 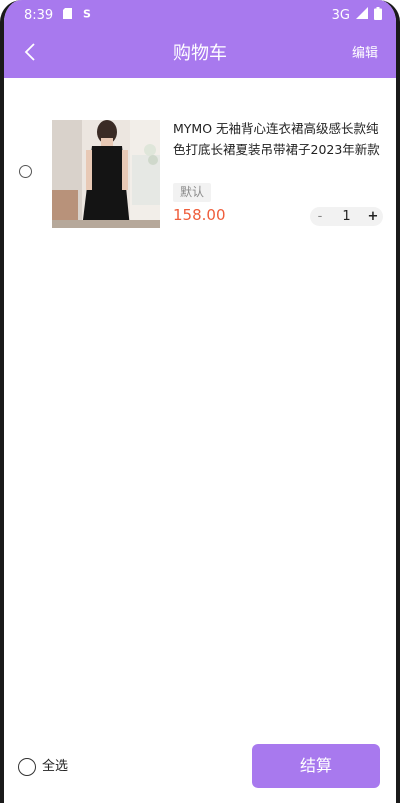 What do you see at coordinates (320, 216) in the screenshot?
I see `decrement-button: -` at bounding box center [320, 216].